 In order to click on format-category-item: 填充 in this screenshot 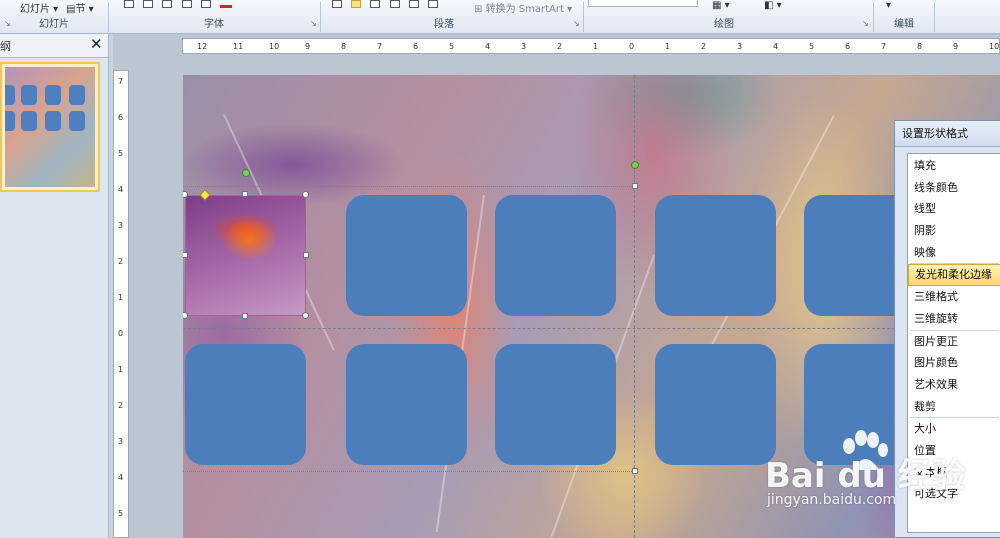, I will do `click(954, 166)`.